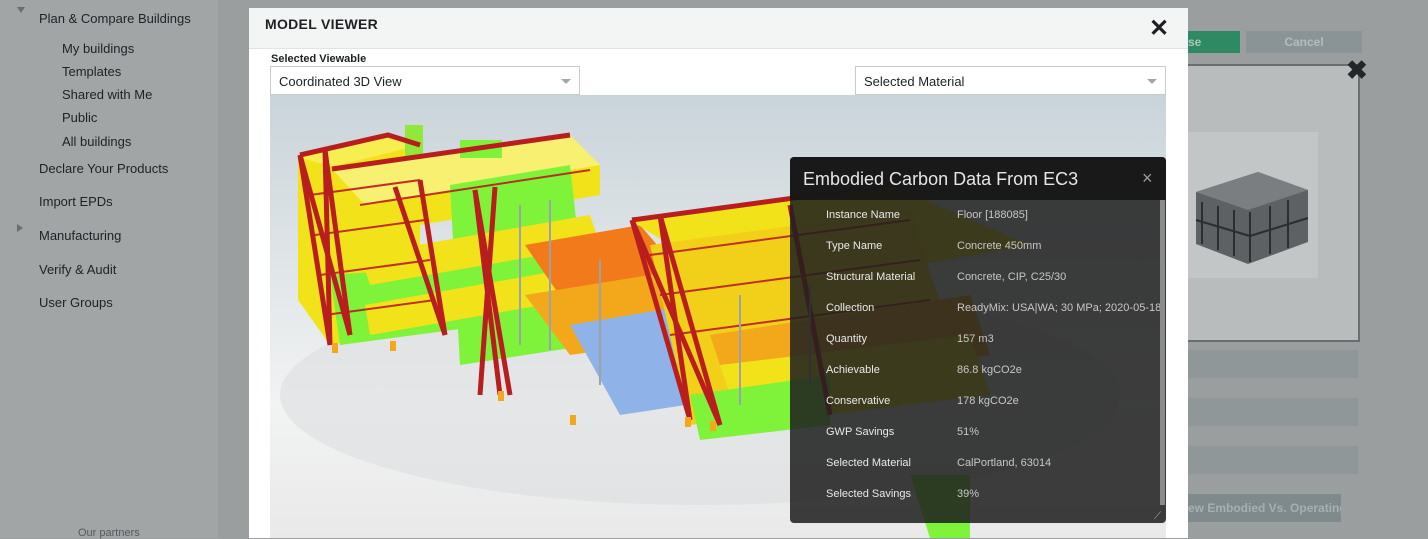 This screenshot has height=539, width=1428. I want to click on close-icon: ×, so click(1147, 178).